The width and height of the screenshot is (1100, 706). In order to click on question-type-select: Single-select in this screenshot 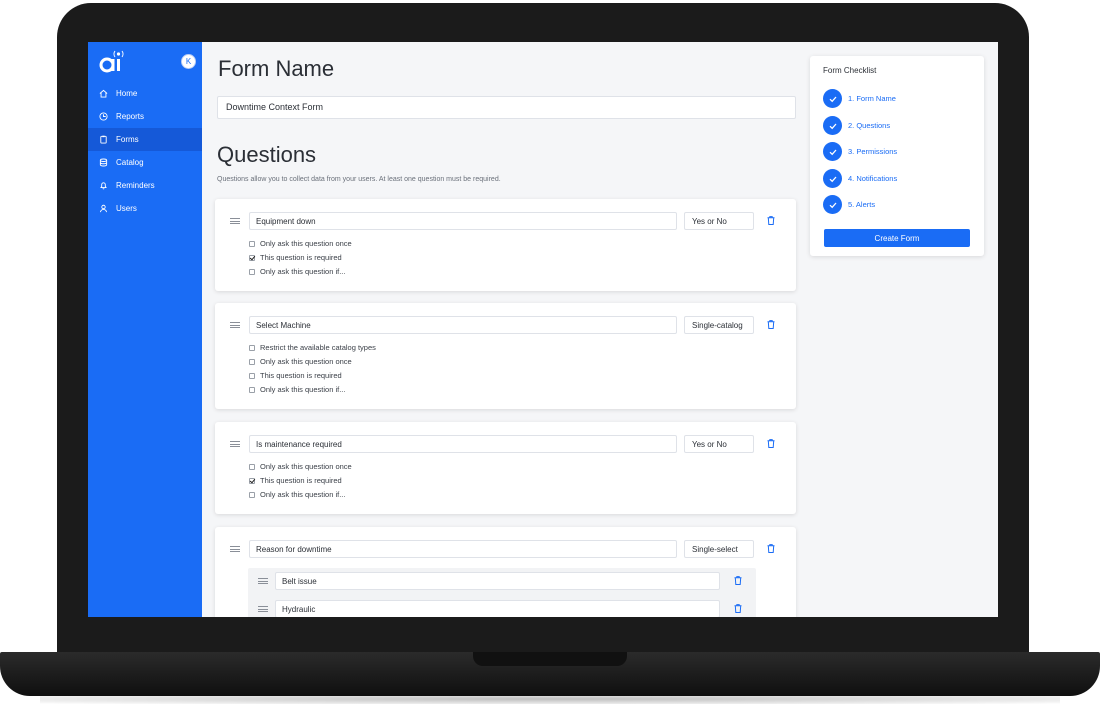, I will do `click(719, 549)`.